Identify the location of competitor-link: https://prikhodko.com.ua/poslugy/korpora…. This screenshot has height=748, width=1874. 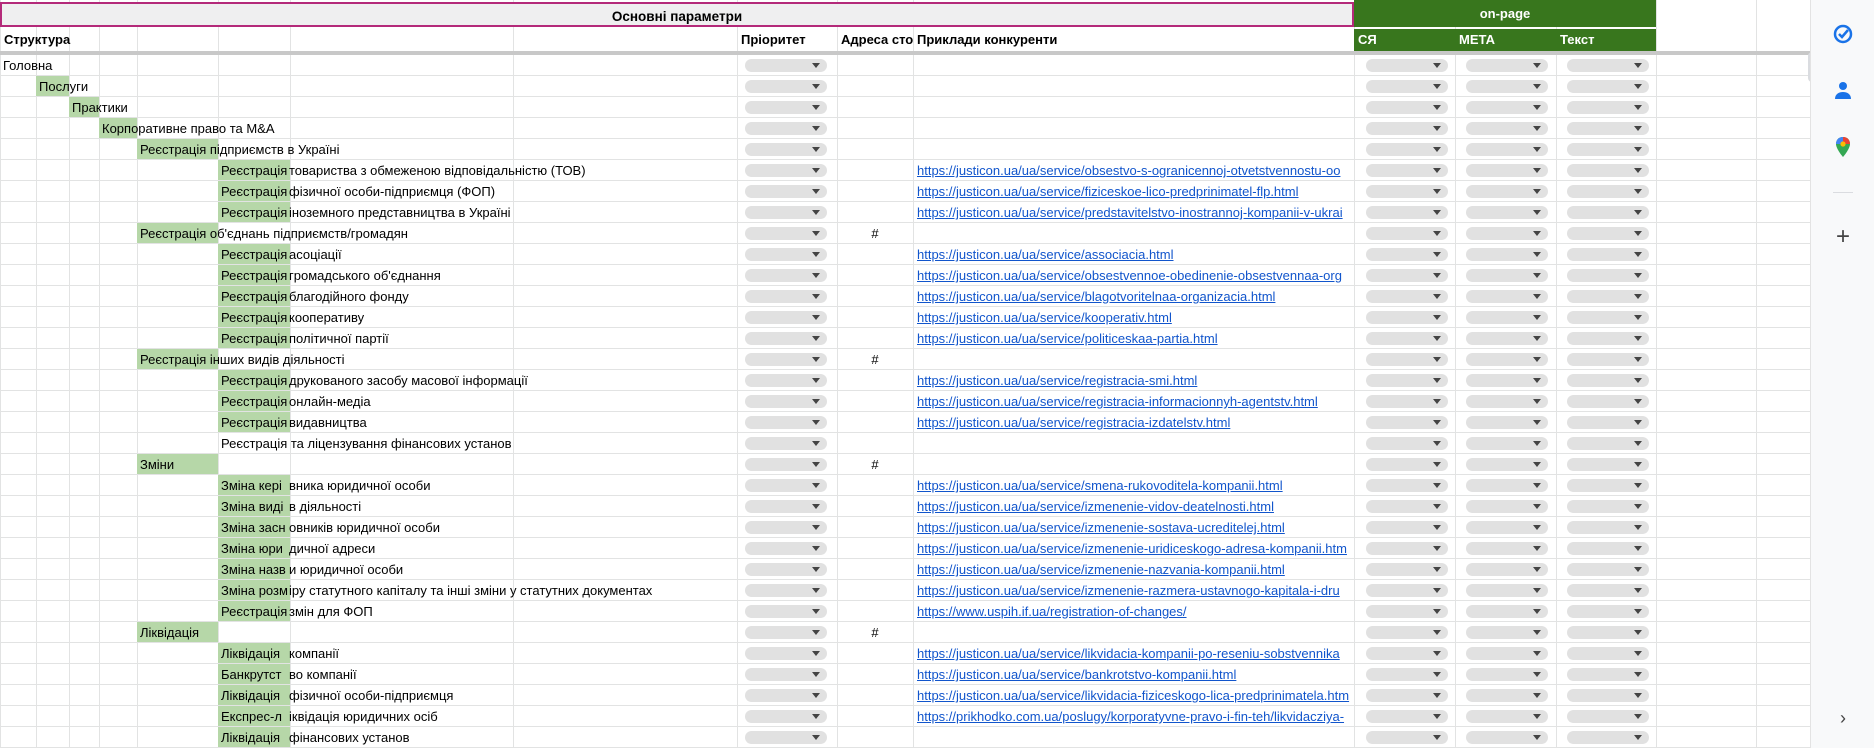
(1133, 716).